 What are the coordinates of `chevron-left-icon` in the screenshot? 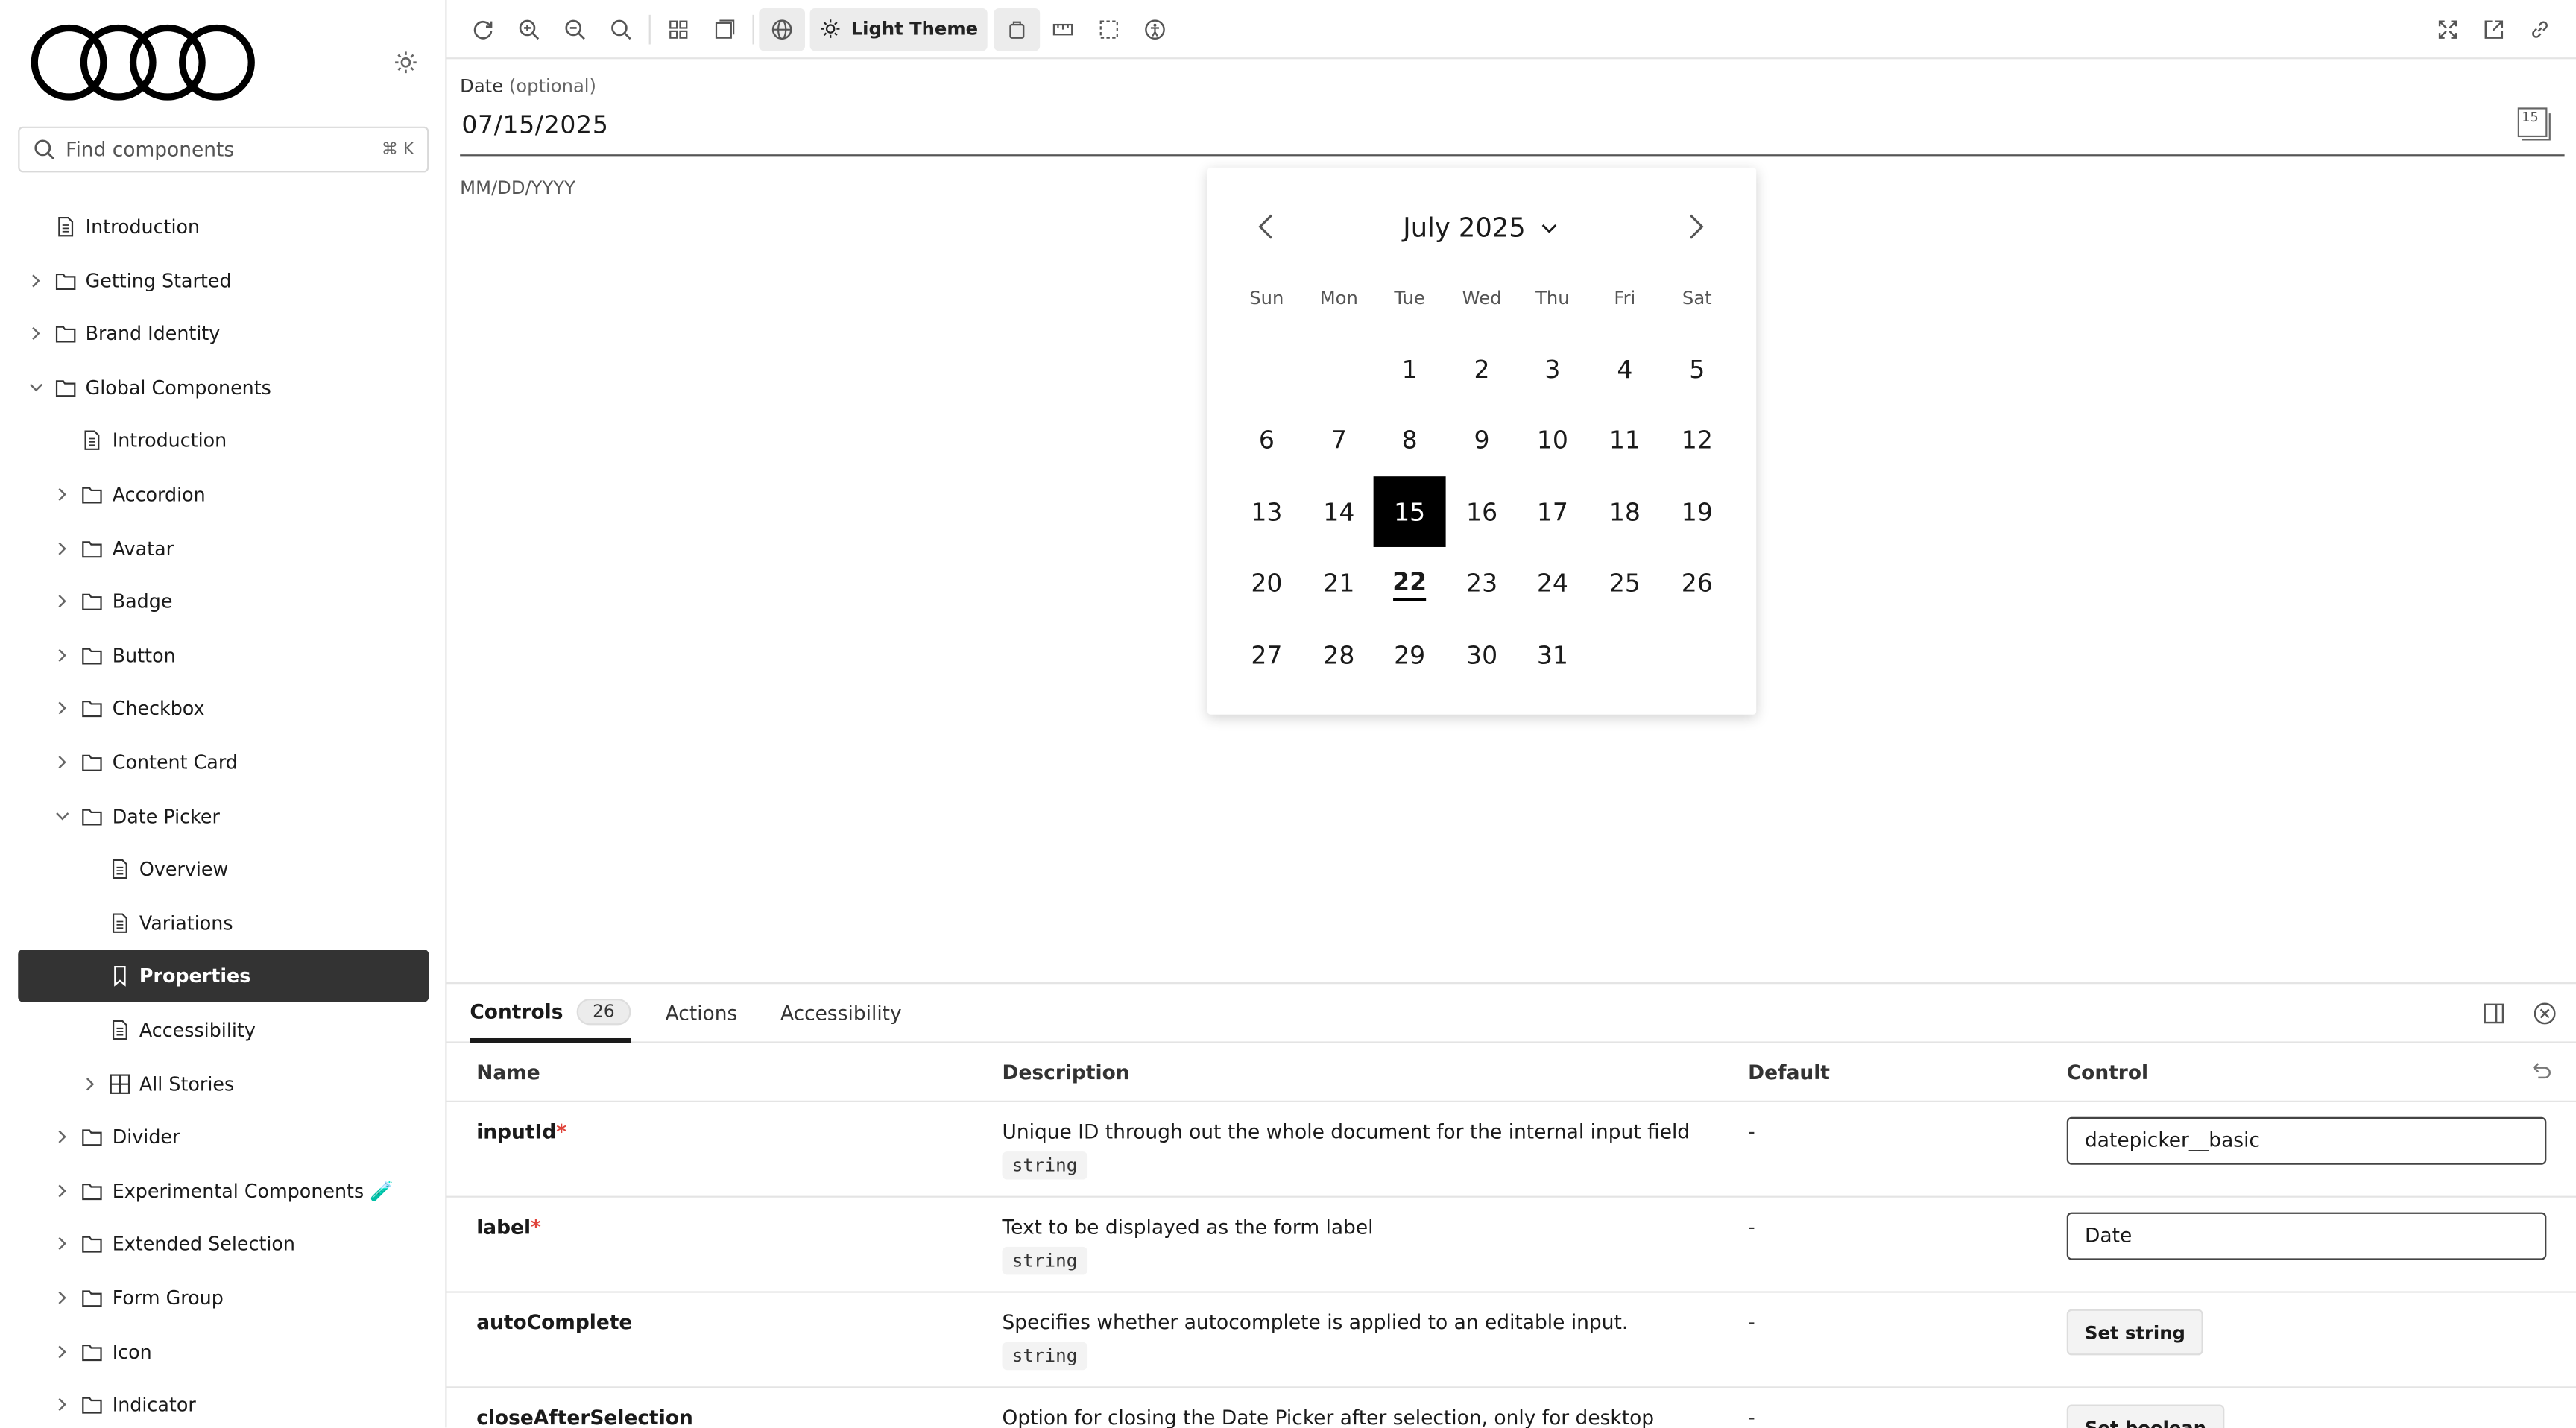 It's located at (1266, 226).